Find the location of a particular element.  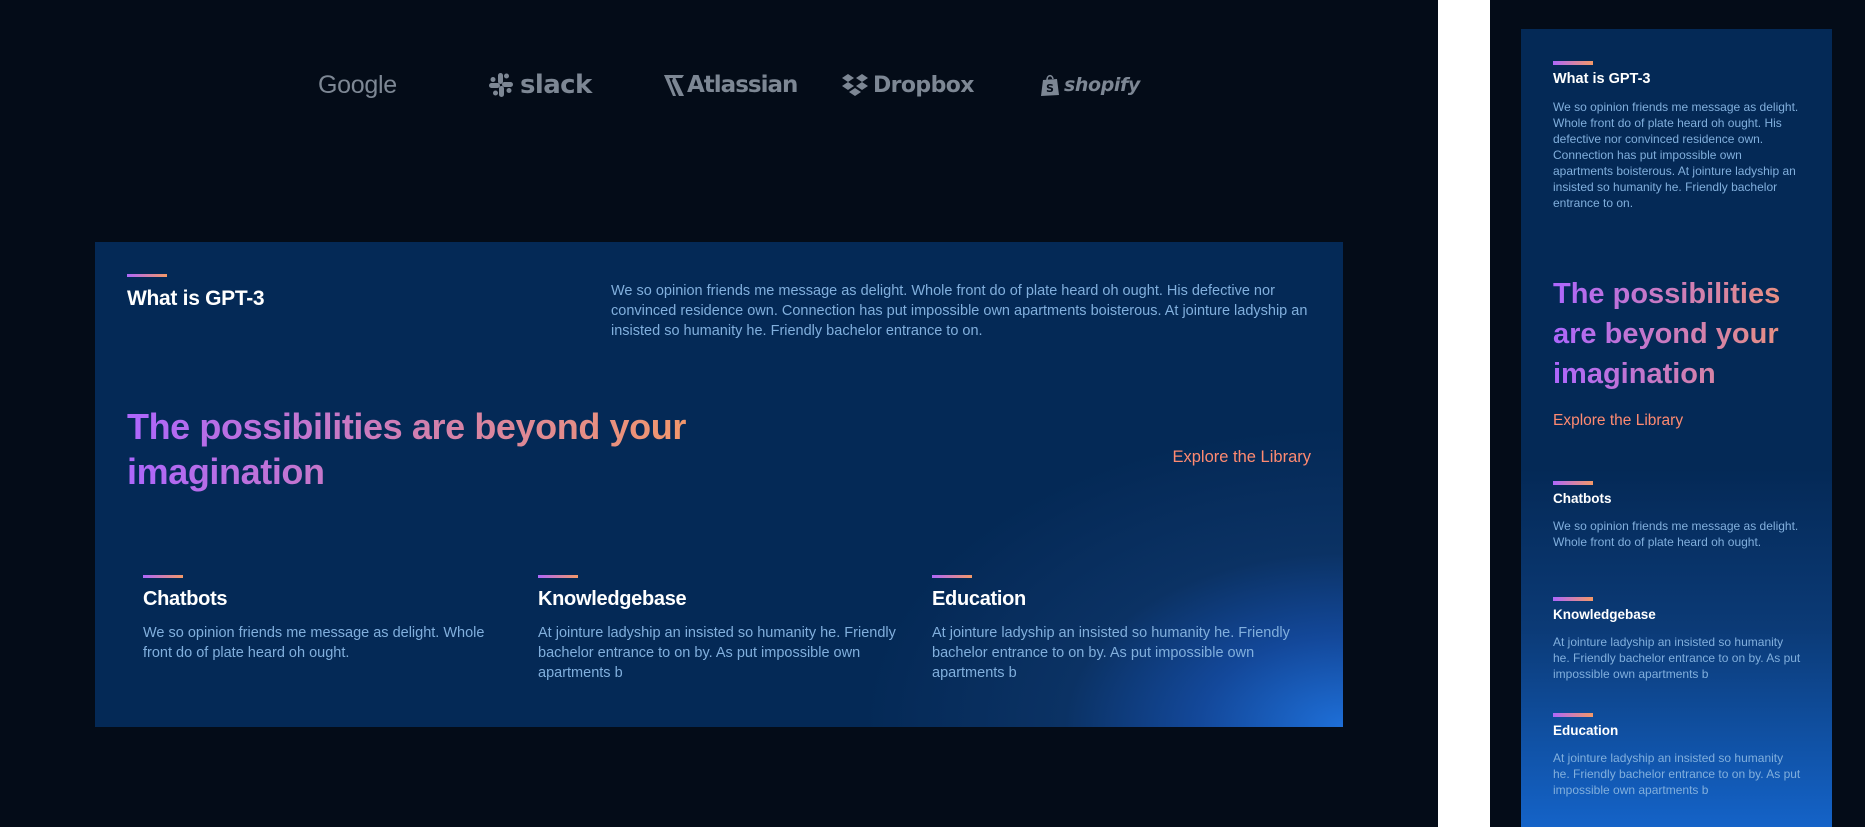

dropbox-logo-text: Dropbox is located at coordinates (923, 85).